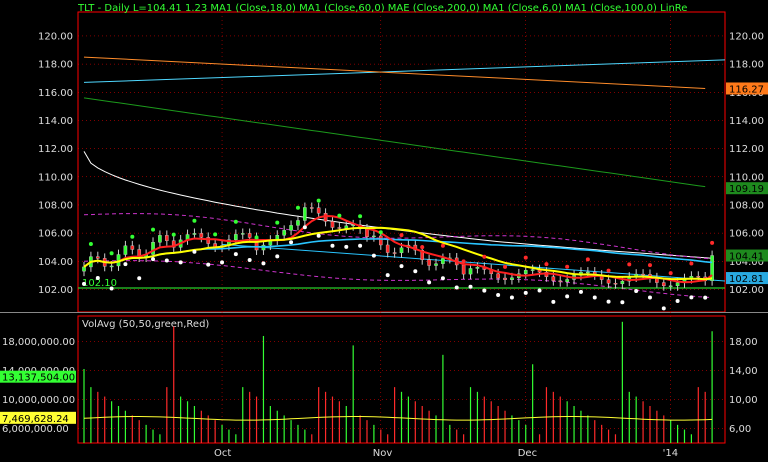 Image resolution: width=768 pixels, height=462 pixels. I want to click on volume-average-line, so click(398, 418).